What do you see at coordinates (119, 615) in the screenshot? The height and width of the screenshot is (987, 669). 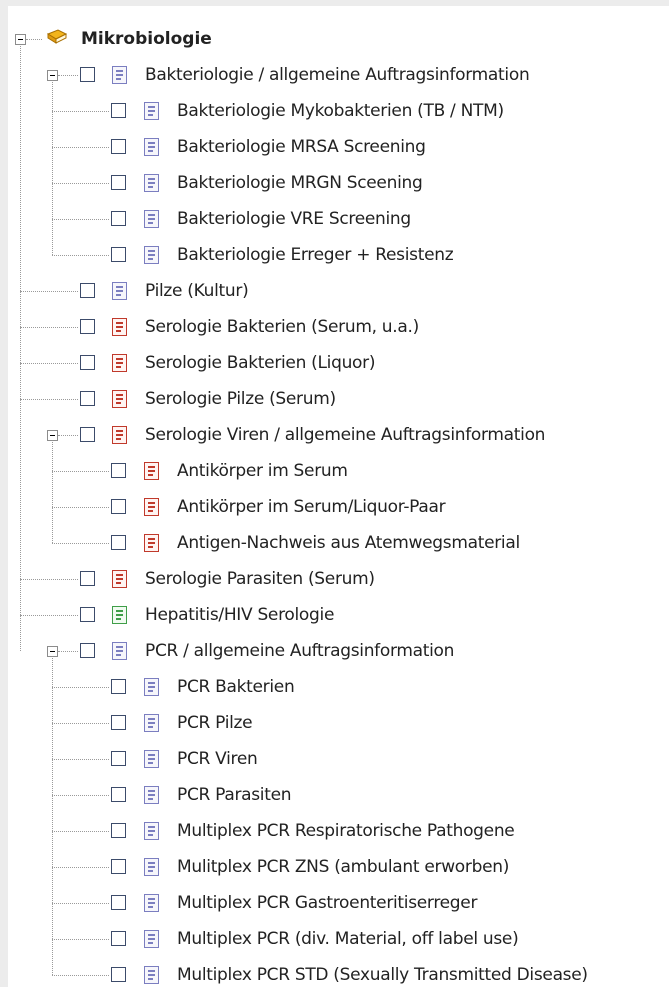 I see `document-green-icon` at bounding box center [119, 615].